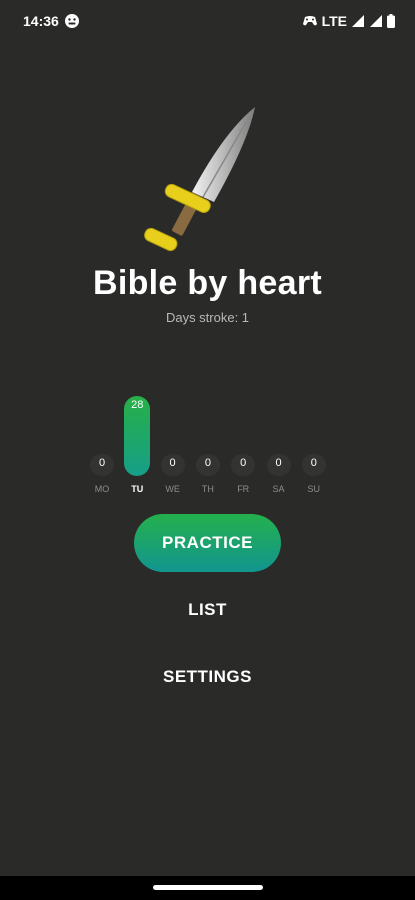 The height and width of the screenshot is (900, 415). What do you see at coordinates (391, 21) in the screenshot?
I see `battery-icon` at bounding box center [391, 21].